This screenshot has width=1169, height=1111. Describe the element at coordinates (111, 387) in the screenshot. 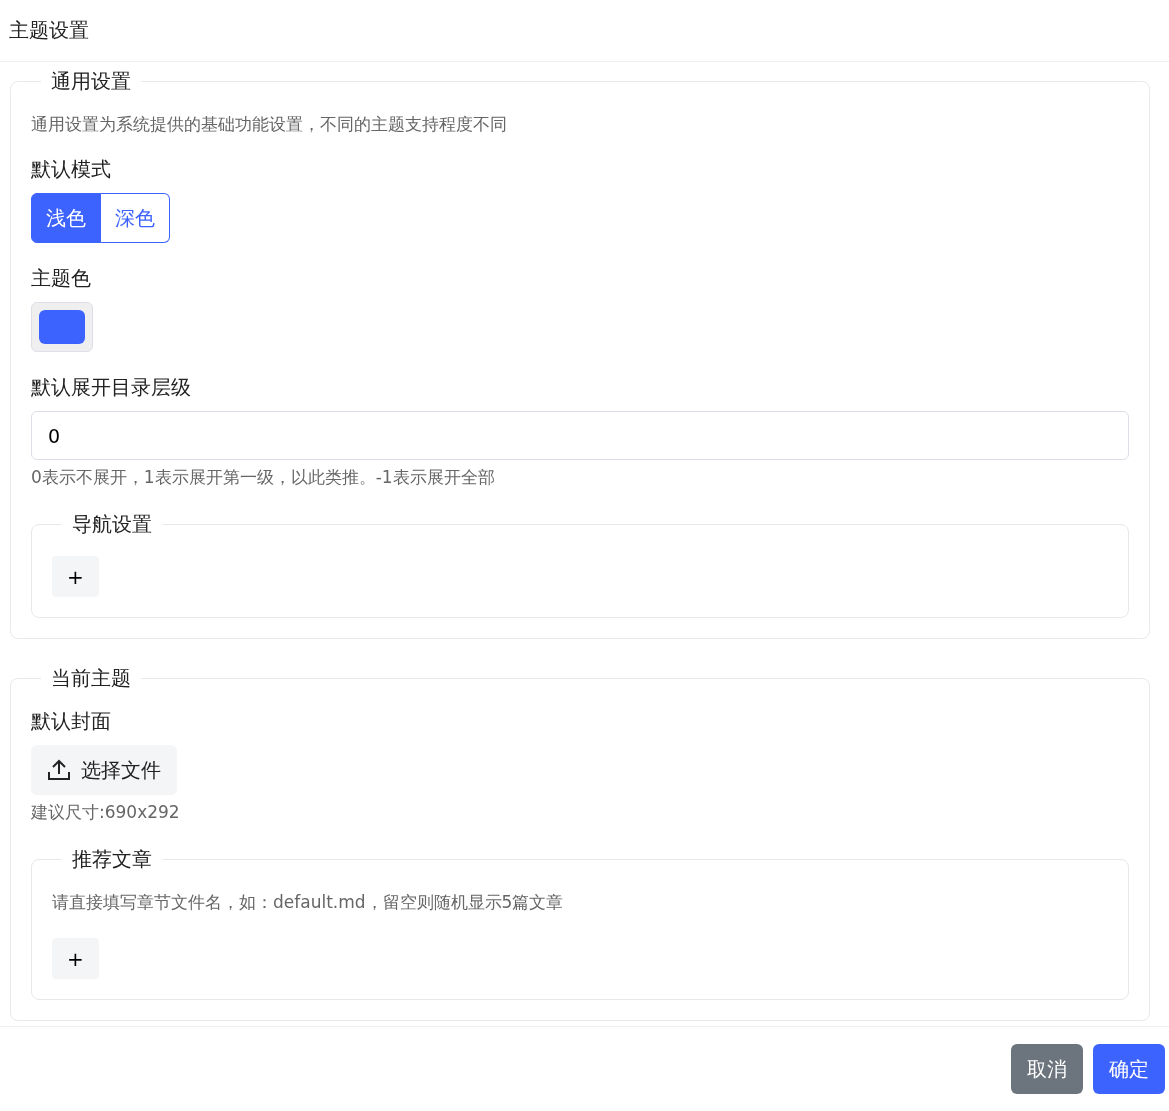

I see `field-label: 默认展开目录层级` at that location.